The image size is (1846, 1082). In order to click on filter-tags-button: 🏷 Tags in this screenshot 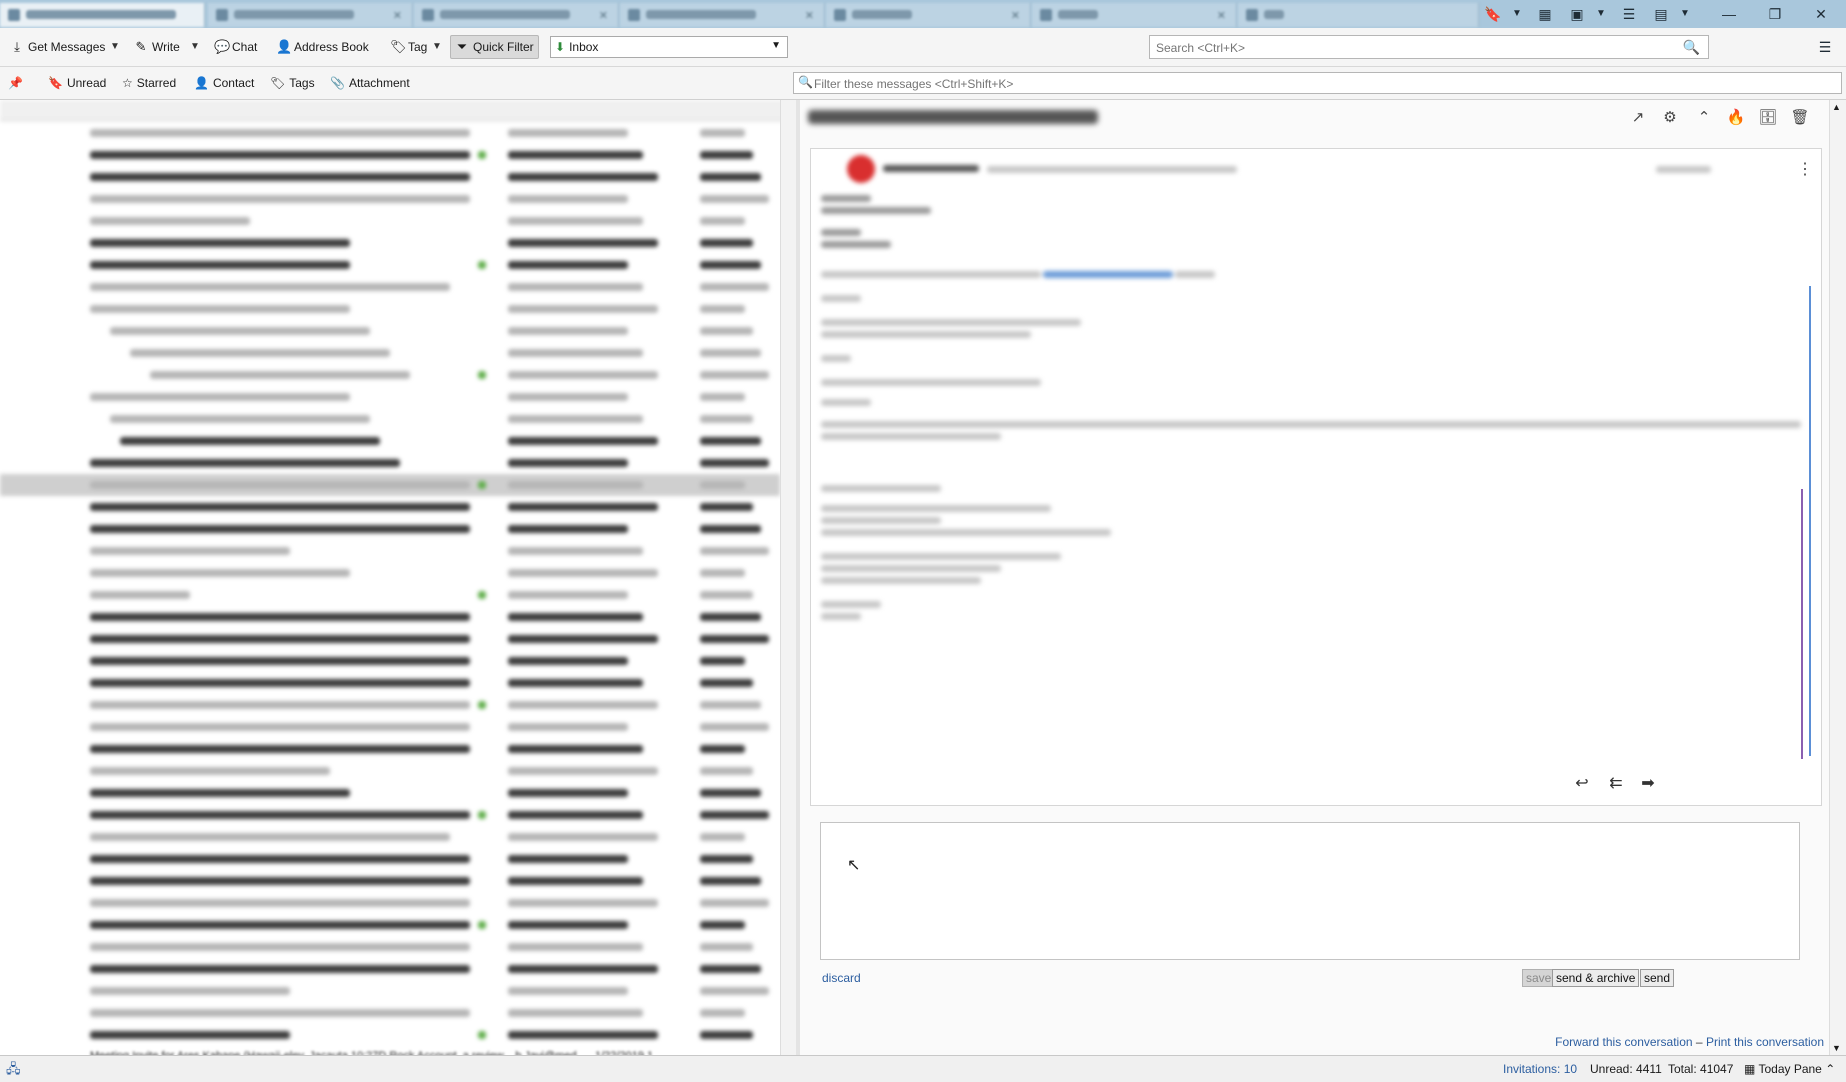, I will do `click(292, 83)`.